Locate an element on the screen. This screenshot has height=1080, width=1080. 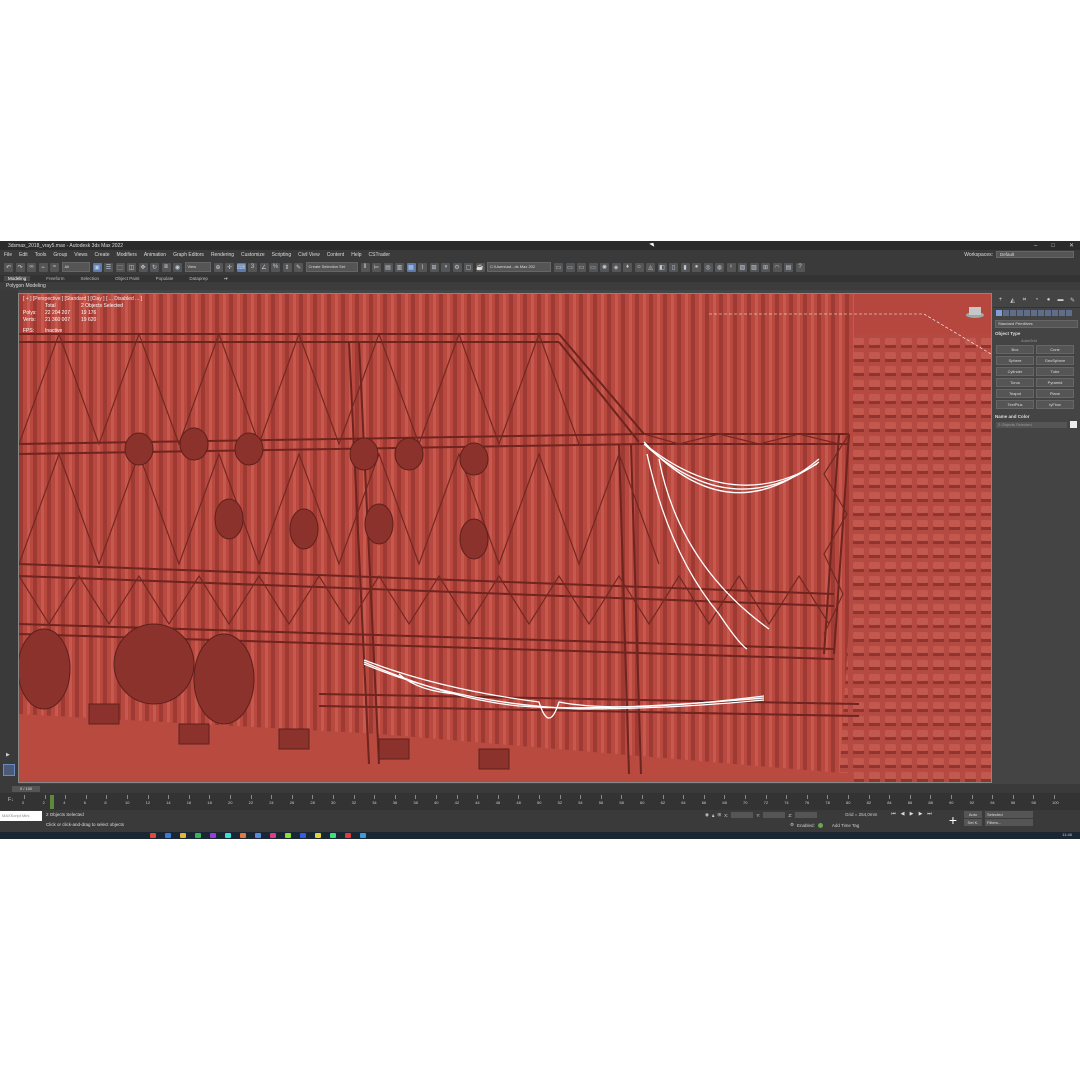
previous-frame-icon: ◀ is located at coordinates (902, 814).